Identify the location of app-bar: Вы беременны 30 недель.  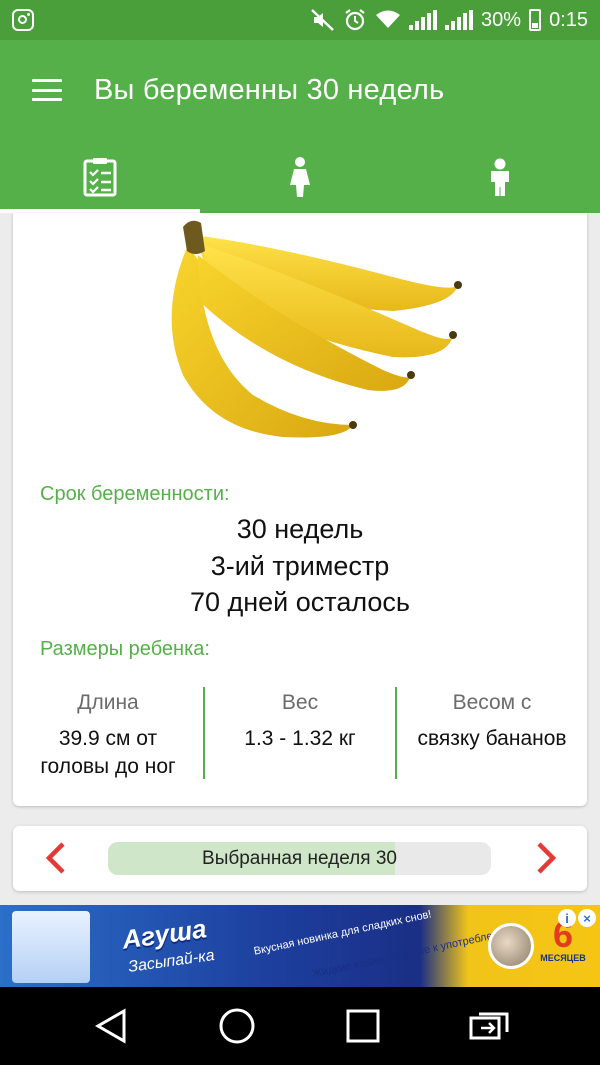
(300, 90).